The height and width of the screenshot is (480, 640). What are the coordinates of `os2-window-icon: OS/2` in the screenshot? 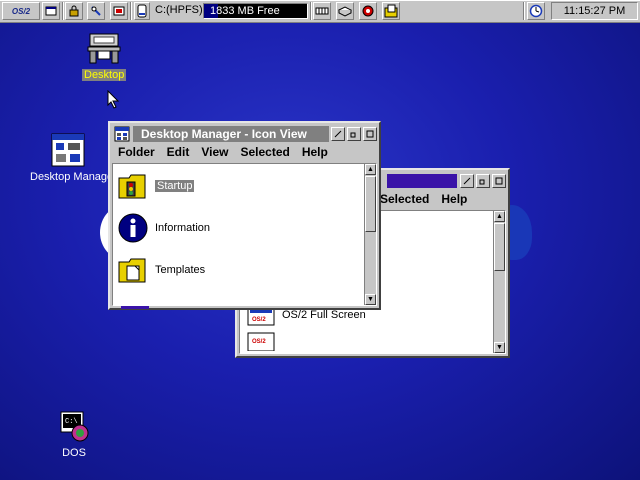 It's located at (261, 341).